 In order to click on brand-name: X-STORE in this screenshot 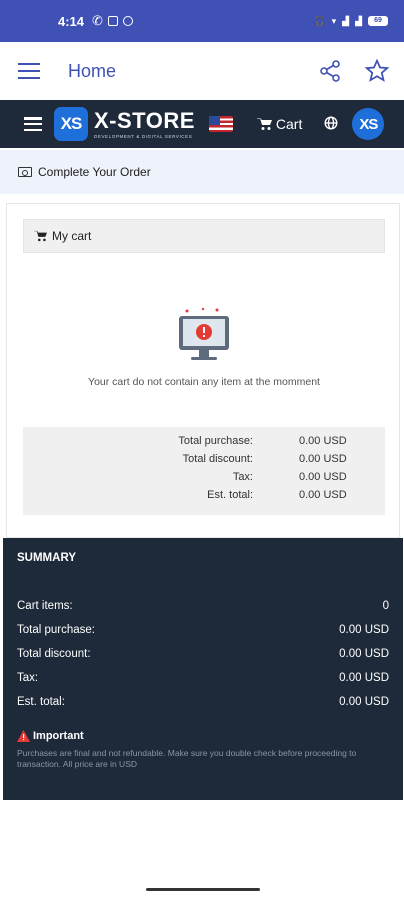, I will do `click(144, 120)`.